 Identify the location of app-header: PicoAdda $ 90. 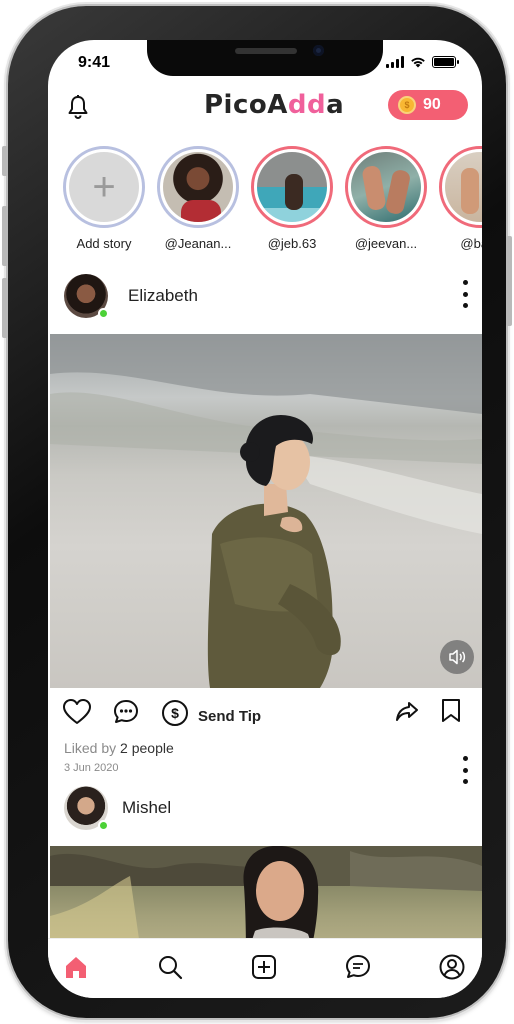
(265, 109).